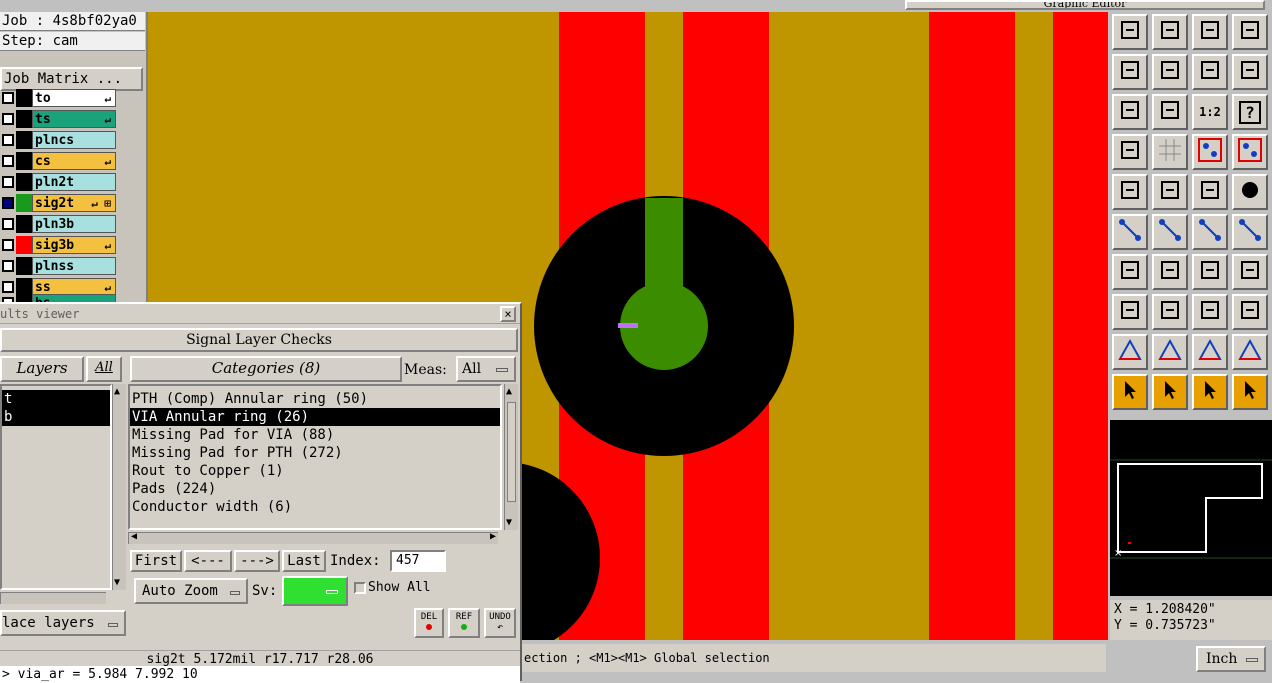  What do you see at coordinates (63, 623) in the screenshot?
I see `replace-layers-select: lace layers` at bounding box center [63, 623].